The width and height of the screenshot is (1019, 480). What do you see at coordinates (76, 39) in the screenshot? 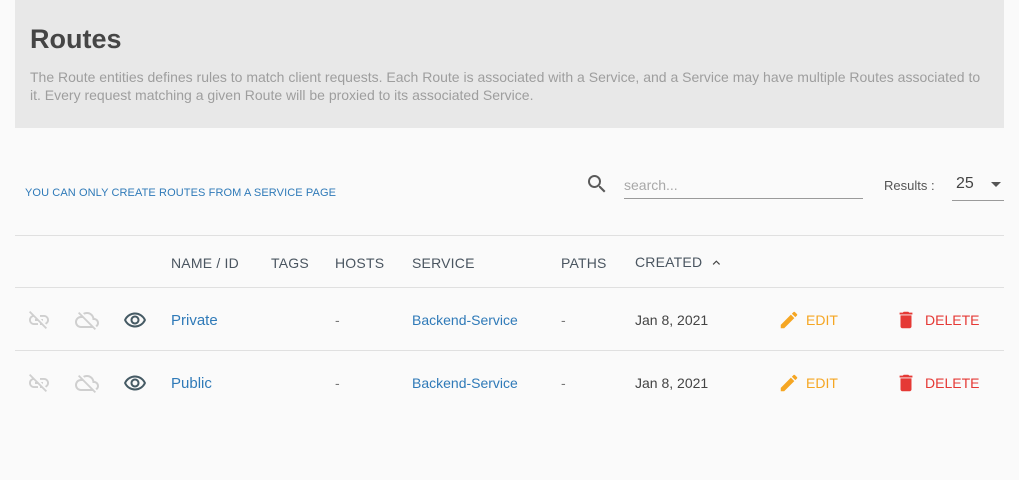
I see `page-title: Routes` at bounding box center [76, 39].